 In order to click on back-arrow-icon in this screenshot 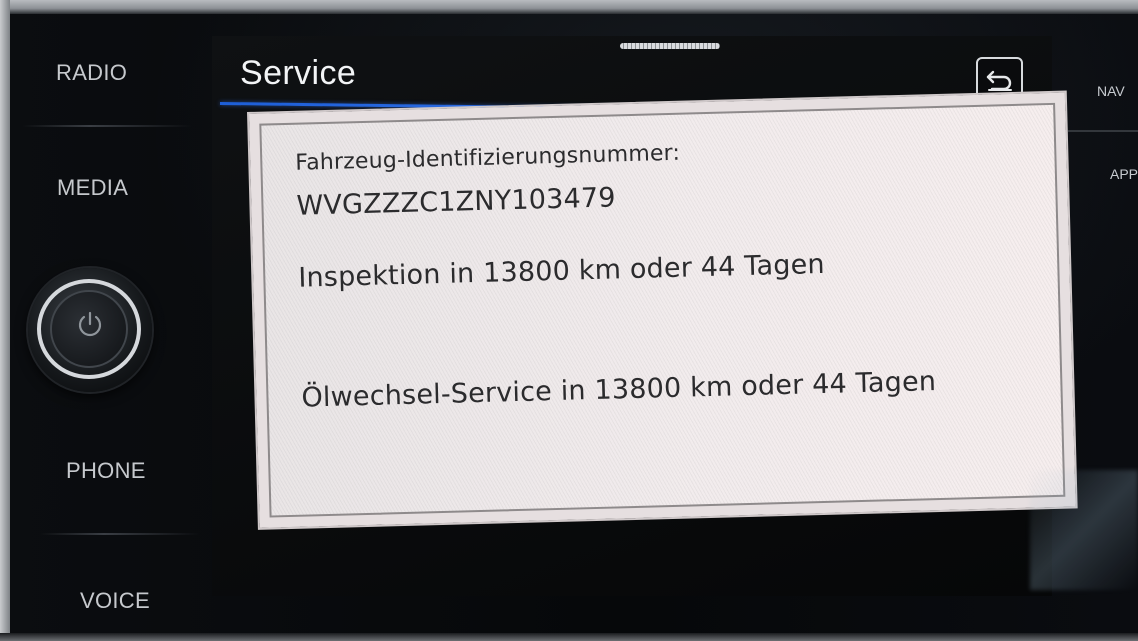, I will do `click(999, 80)`.